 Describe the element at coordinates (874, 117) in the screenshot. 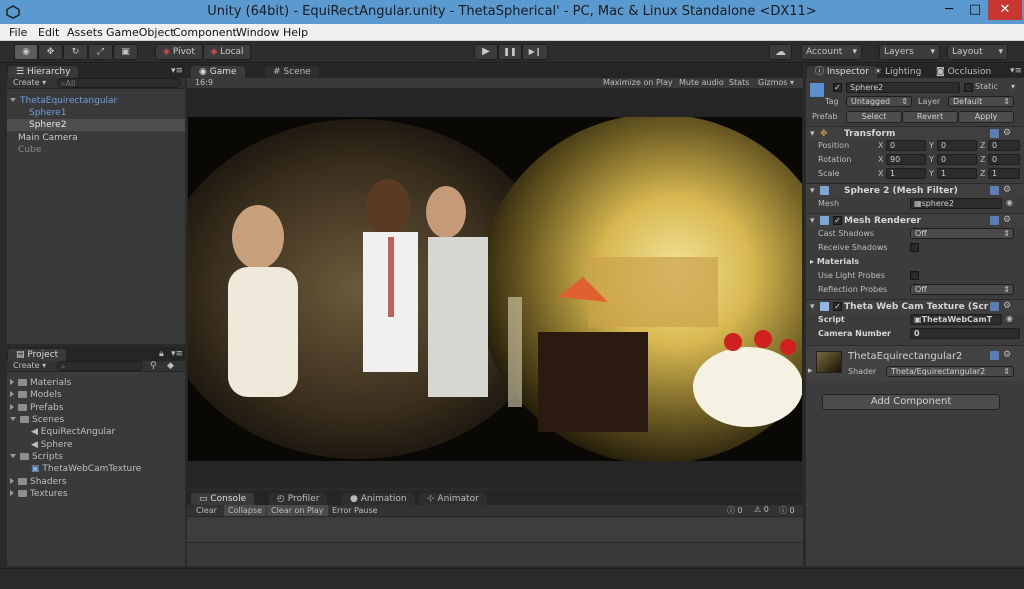

I see `prefab-select-button: Select` at that location.